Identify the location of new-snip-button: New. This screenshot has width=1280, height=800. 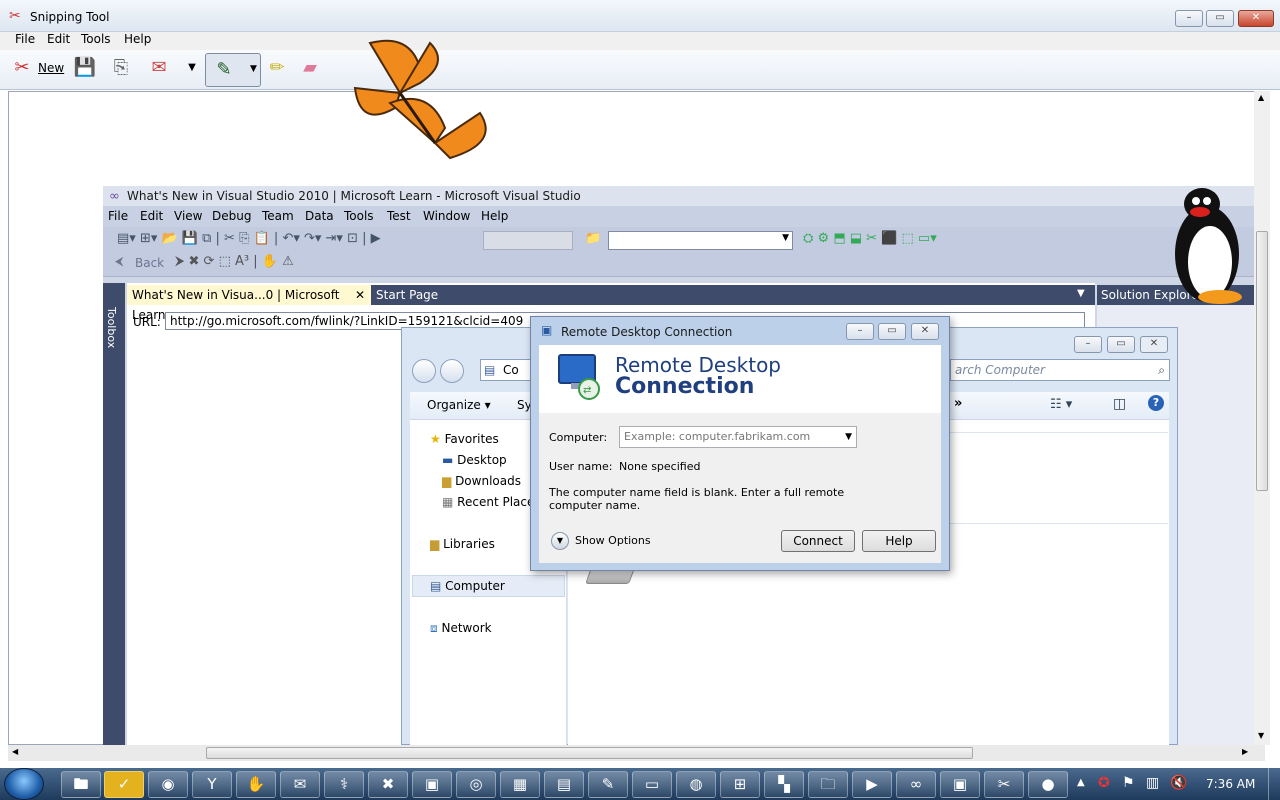
(51, 68).